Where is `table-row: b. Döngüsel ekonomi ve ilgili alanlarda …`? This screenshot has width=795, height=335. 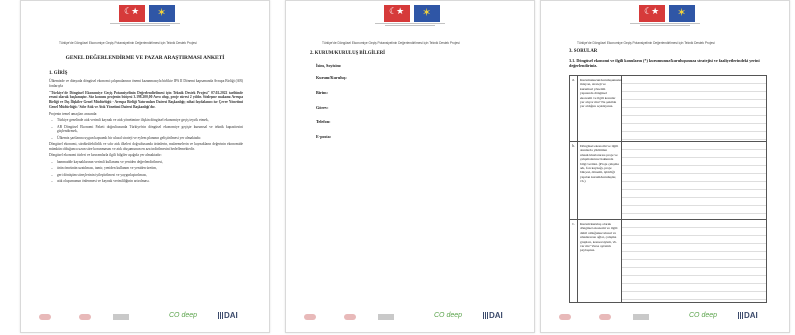
table-row: b. Döngüsel ekonomi ve ilgili alanlarda … is located at coordinates (668, 181).